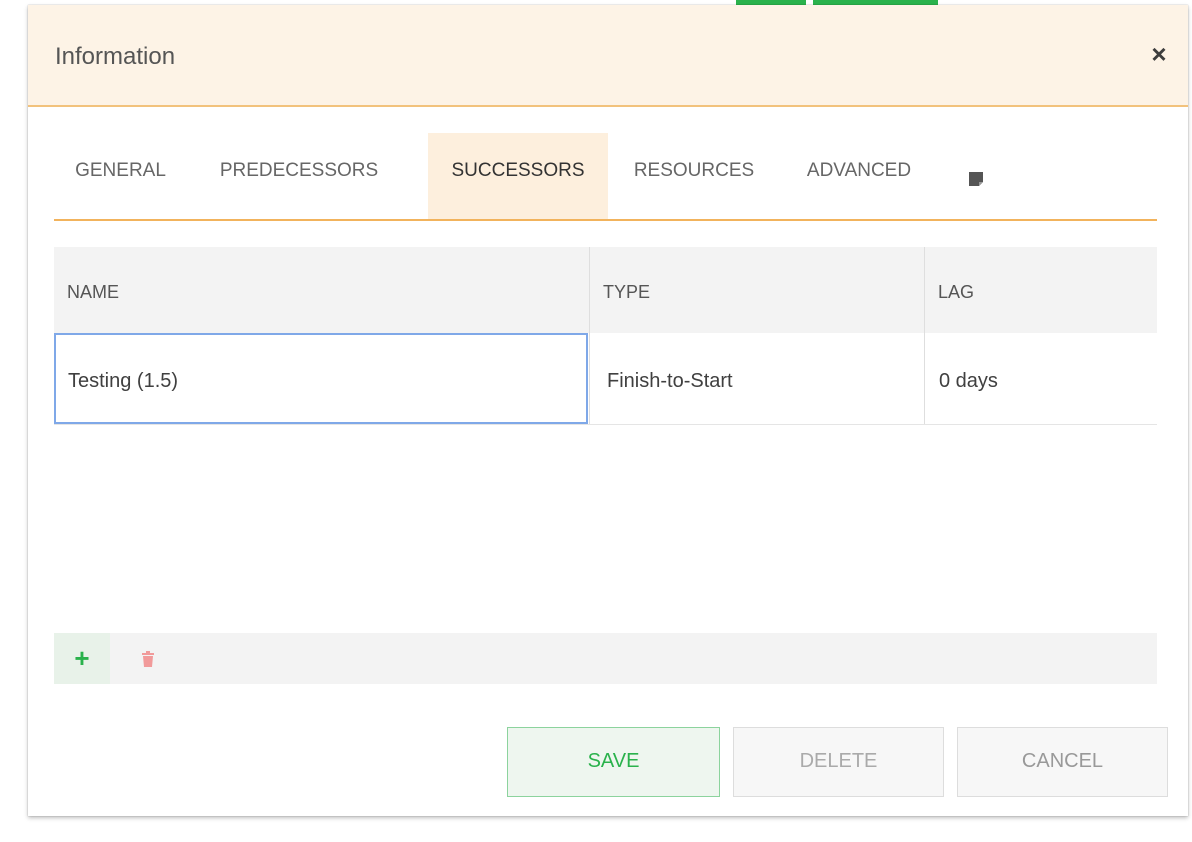 The width and height of the screenshot is (1192, 842). I want to click on tab-advanced: ADVANCED, so click(859, 176).